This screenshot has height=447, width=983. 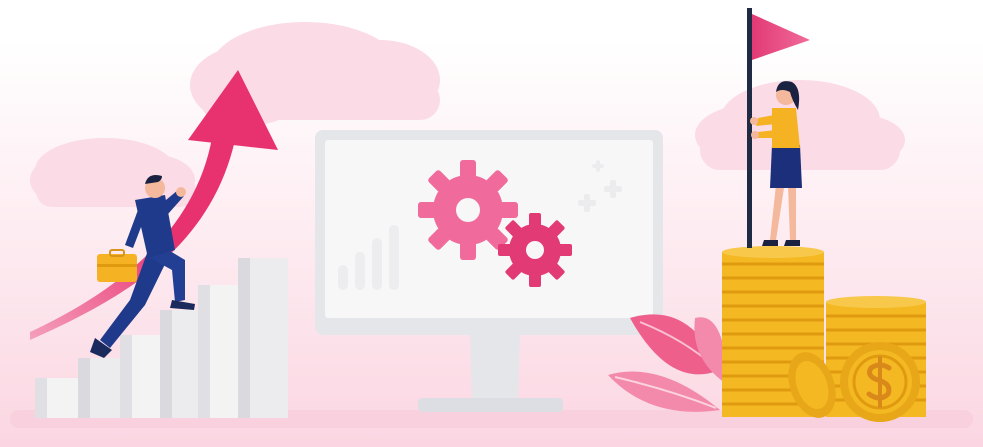 What do you see at coordinates (117, 265) in the screenshot?
I see `briefcase-icon` at bounding box center [117, 265].